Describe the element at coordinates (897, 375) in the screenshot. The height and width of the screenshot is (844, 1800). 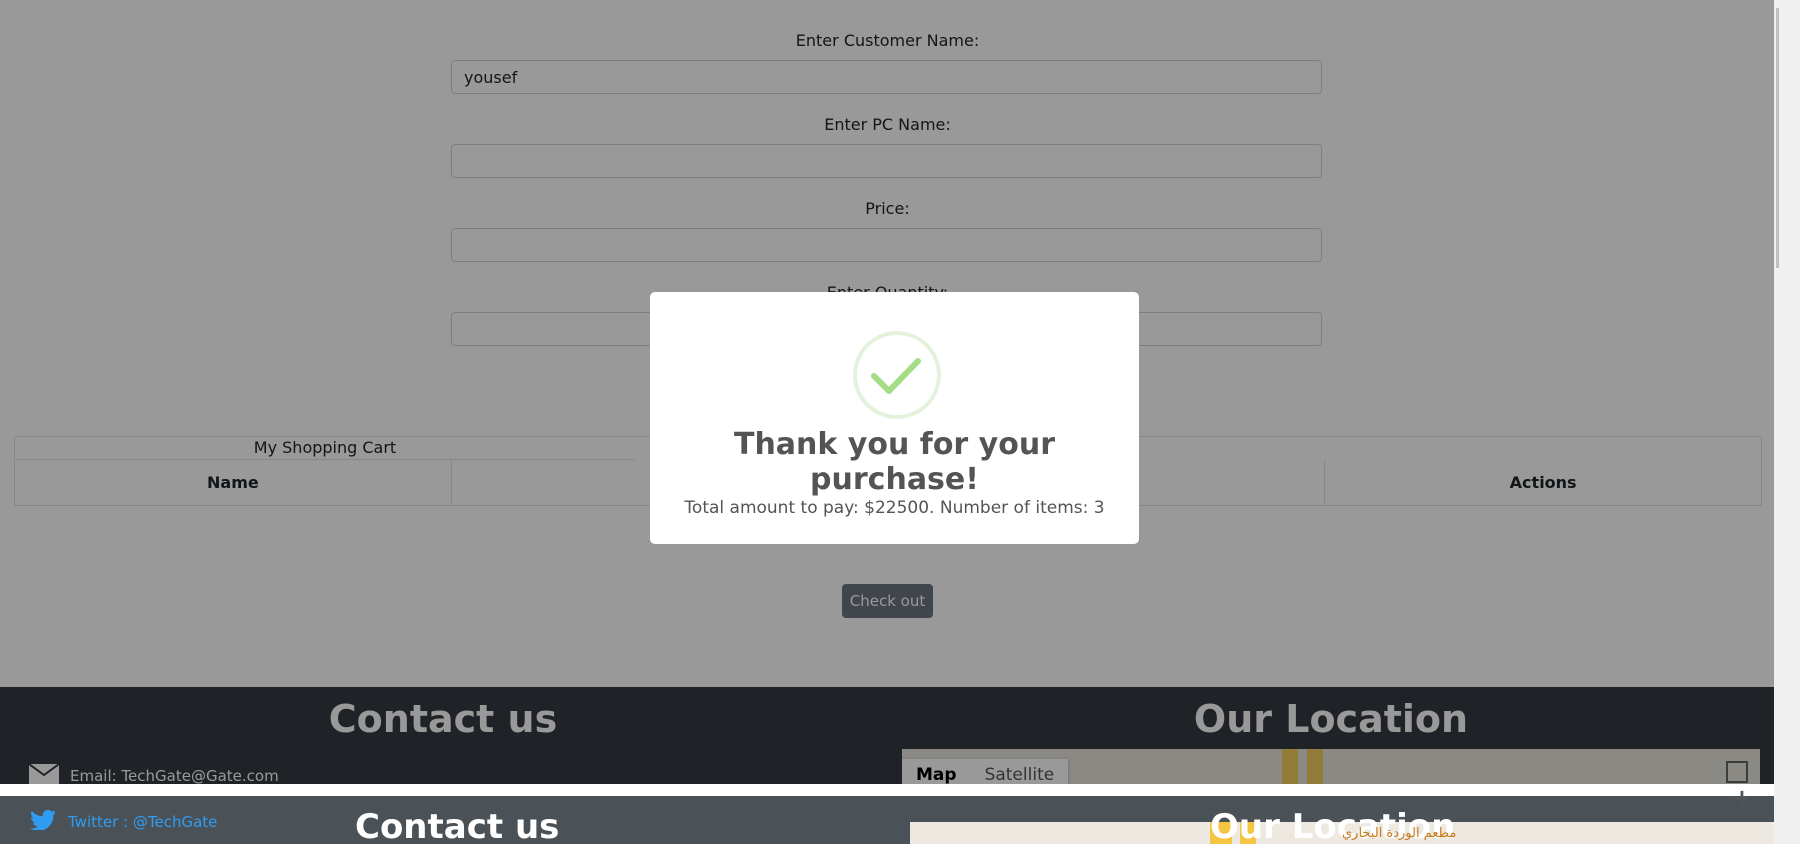
I see `success-check-icon` at that location.